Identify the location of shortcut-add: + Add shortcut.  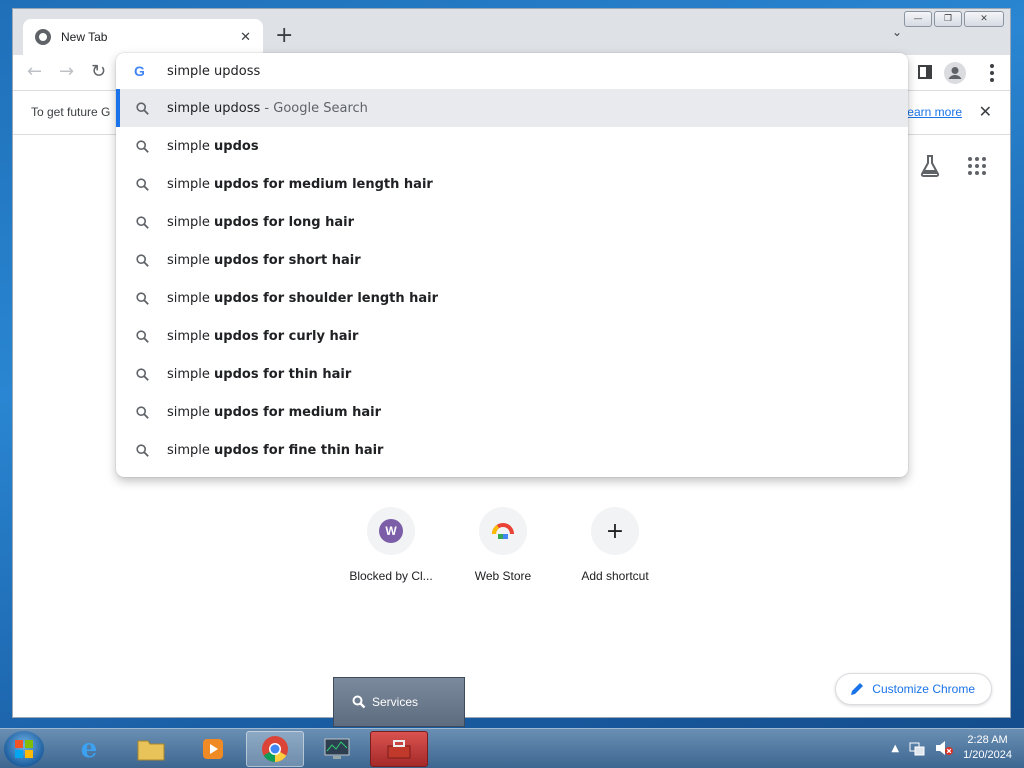
(615, 545).